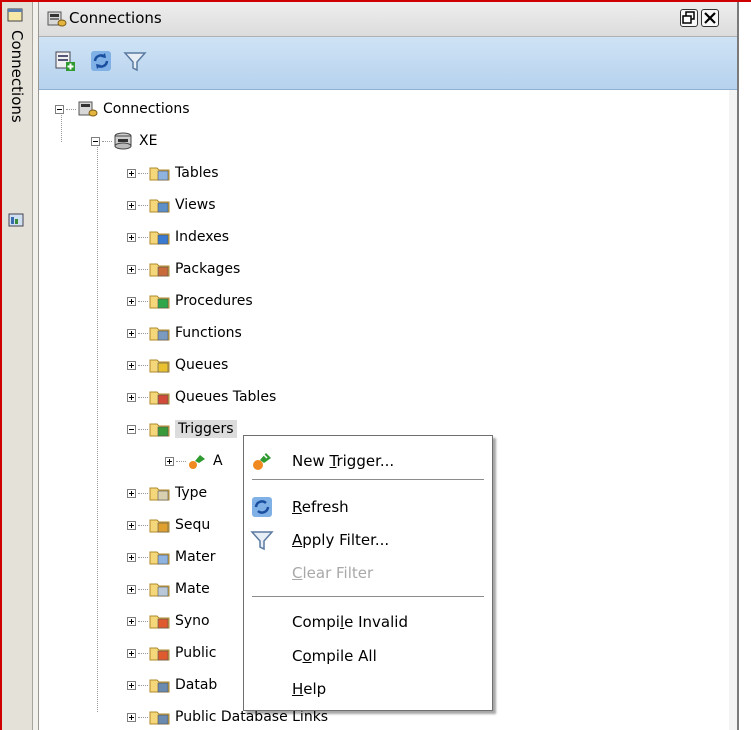 The width and height of the screenshot is (751, 730). What do you see at coordinates (252, 717) in the screenshot?
I see `tree-node-label: Public Database Links` at bounding box center [252, 717].